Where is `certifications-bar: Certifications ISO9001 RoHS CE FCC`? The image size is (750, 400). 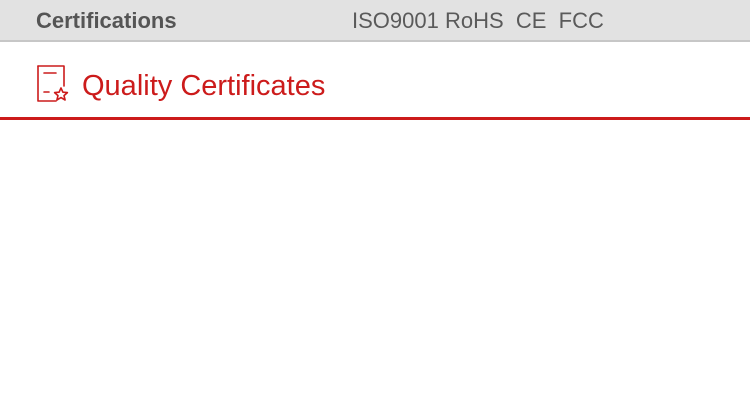
certifications-bar: Certifications ISO9001 RoHS CE FCC is located at coordinates (375, 21).